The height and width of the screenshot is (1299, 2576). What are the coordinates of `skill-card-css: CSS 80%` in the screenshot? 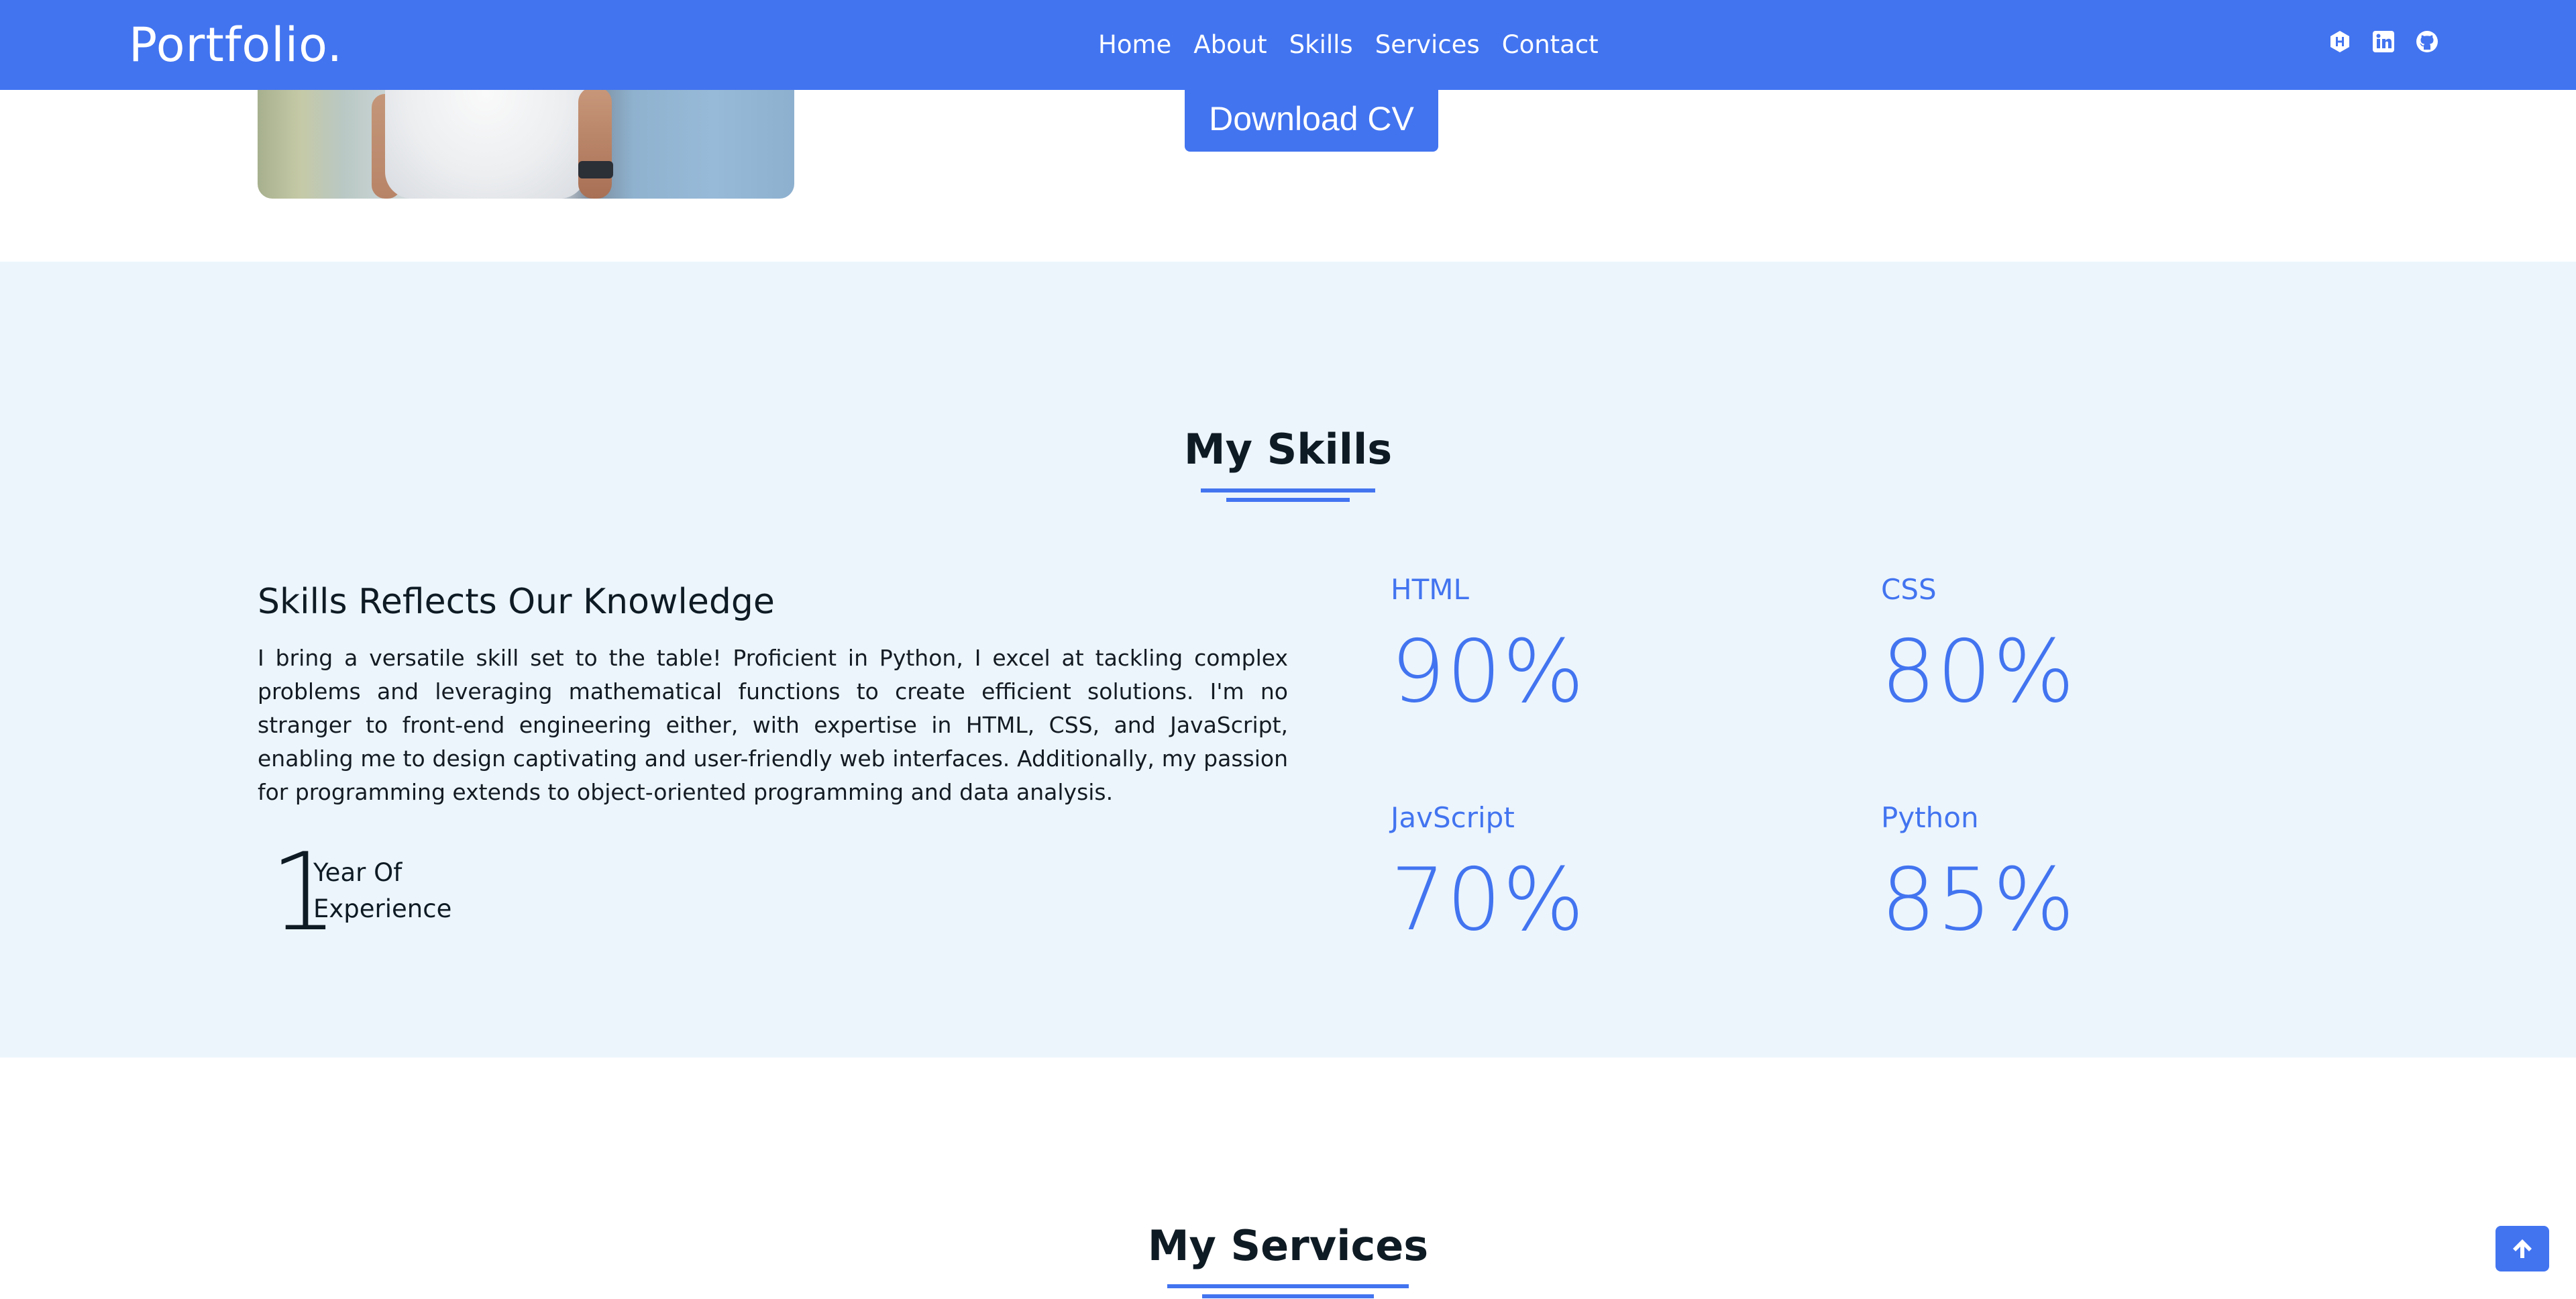 It's located at (2048, 645).